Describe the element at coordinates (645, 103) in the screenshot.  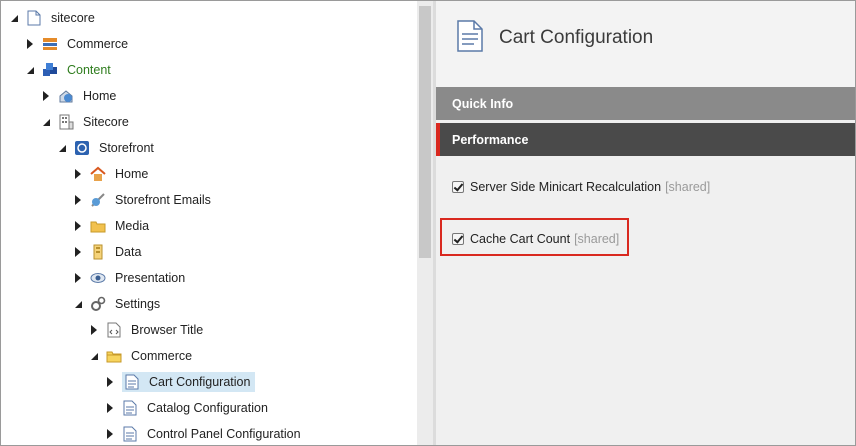
I see `section-quick-info: Quick Info` at that location.